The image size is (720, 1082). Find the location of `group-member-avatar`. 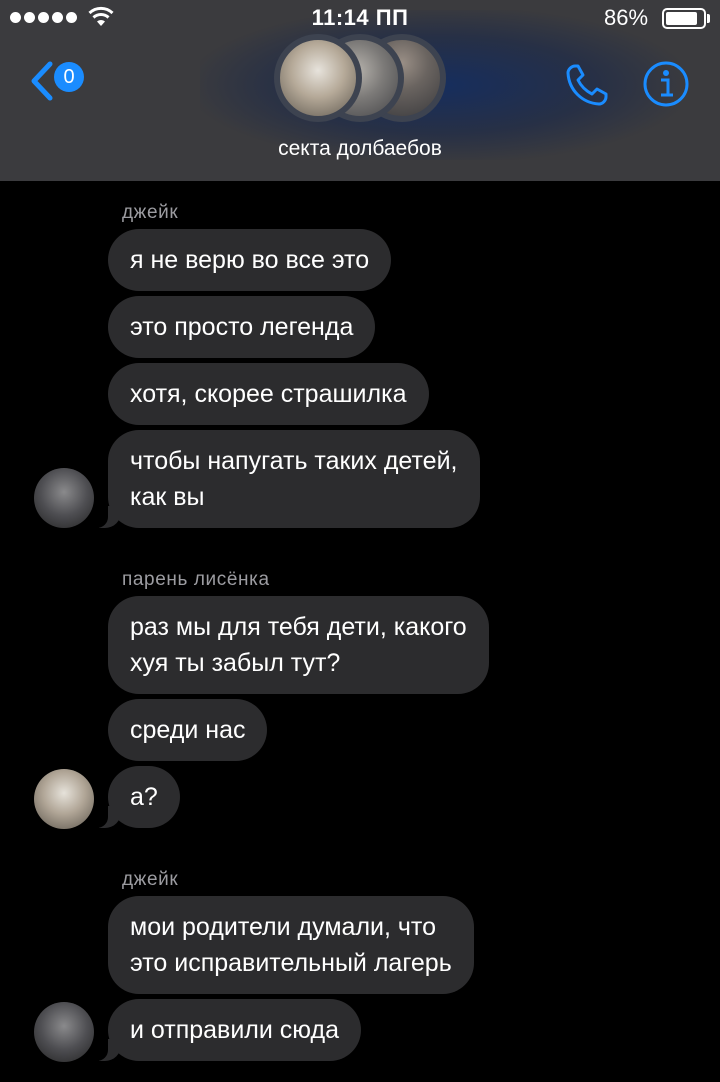

group-member-avatar is located at coordinates (318, 78).